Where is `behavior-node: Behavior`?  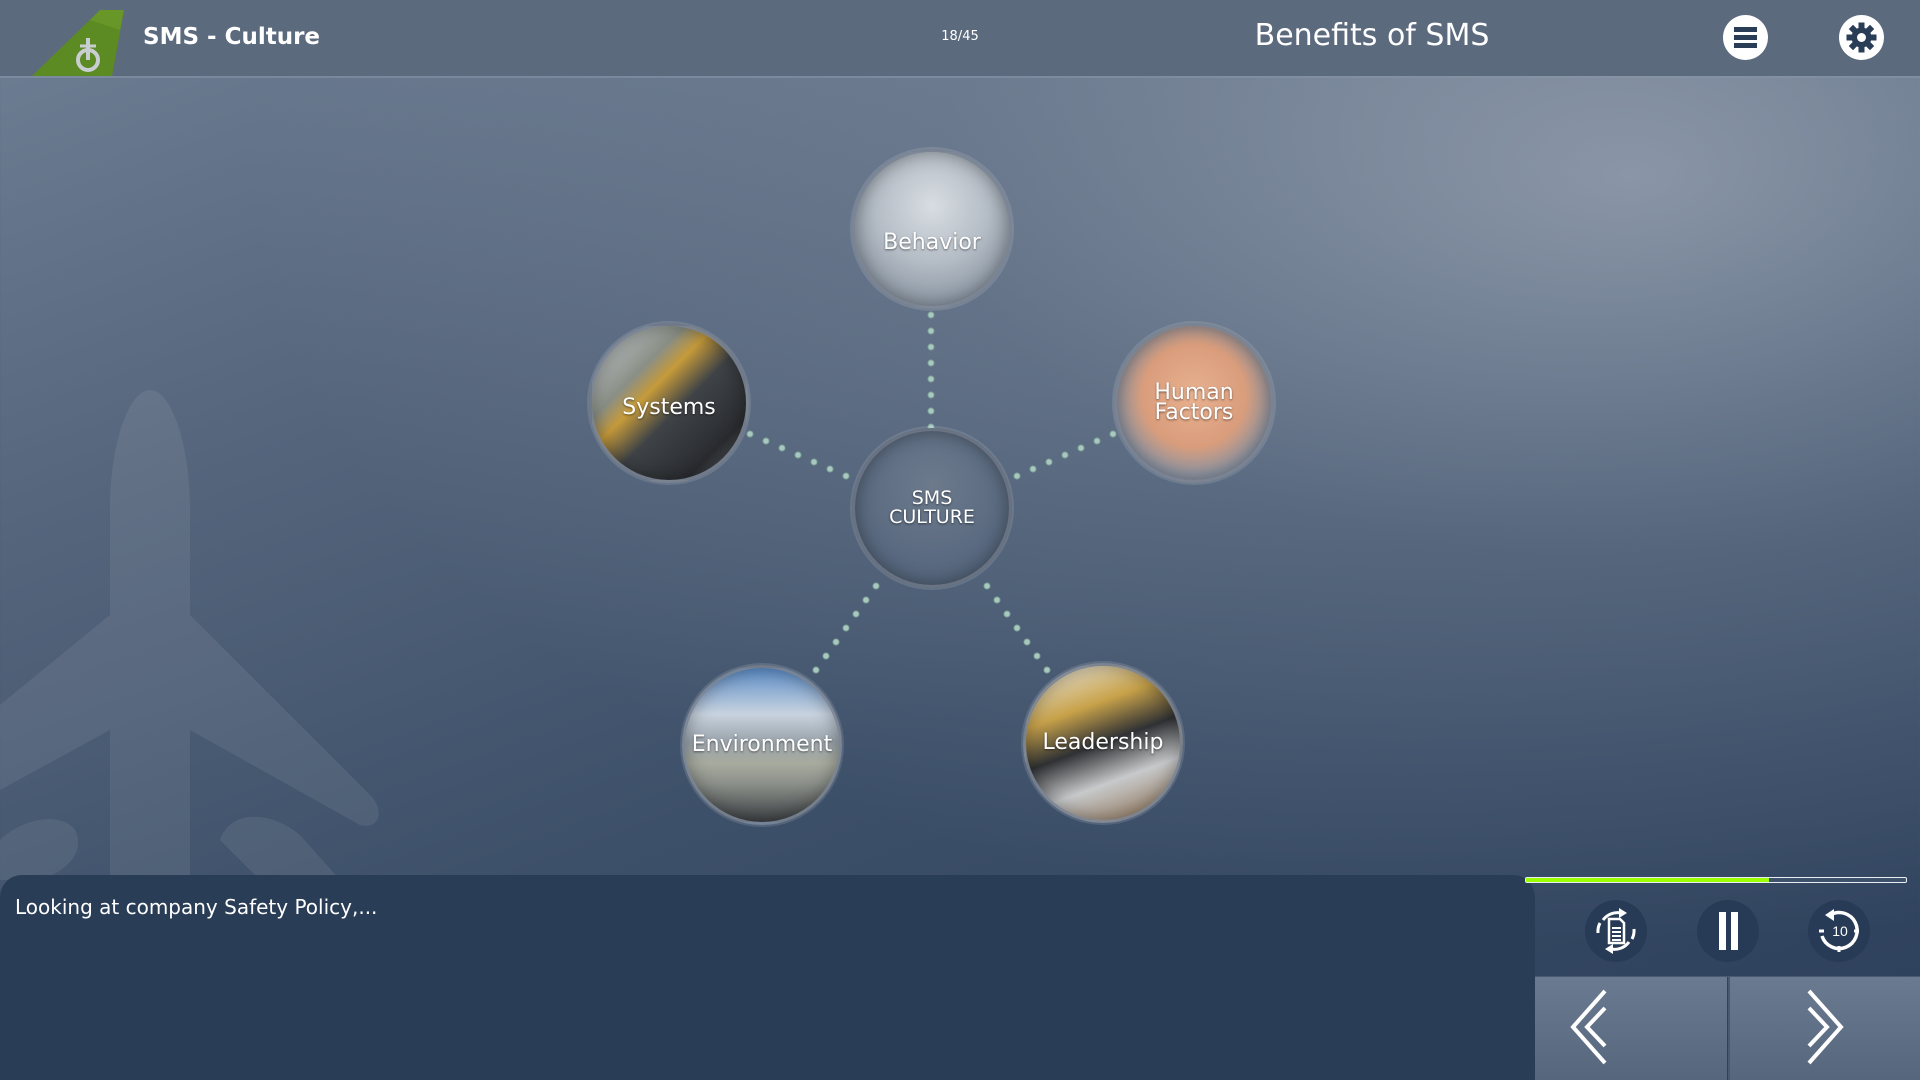
behavior-node: Behavior is located at coordinates (932, 229).